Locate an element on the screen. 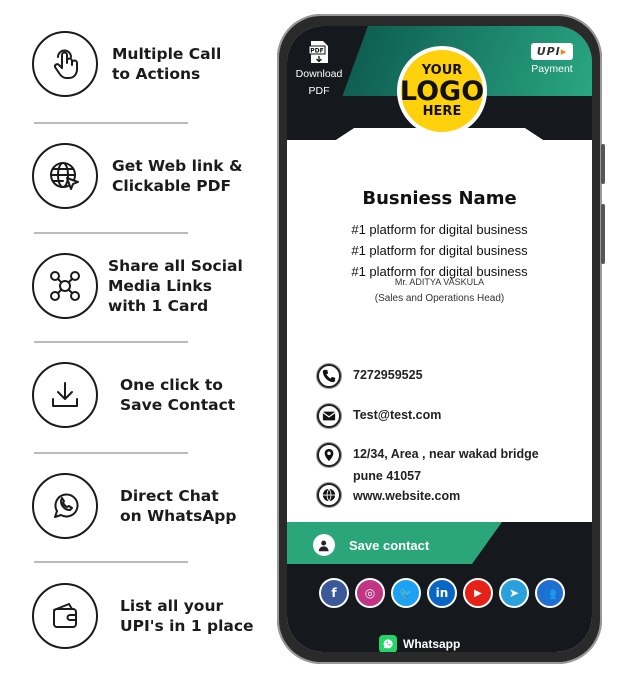 The height and width of the screenshot is (681, 634). save-contact-button: Save contact is located at coordinates (371, 545).